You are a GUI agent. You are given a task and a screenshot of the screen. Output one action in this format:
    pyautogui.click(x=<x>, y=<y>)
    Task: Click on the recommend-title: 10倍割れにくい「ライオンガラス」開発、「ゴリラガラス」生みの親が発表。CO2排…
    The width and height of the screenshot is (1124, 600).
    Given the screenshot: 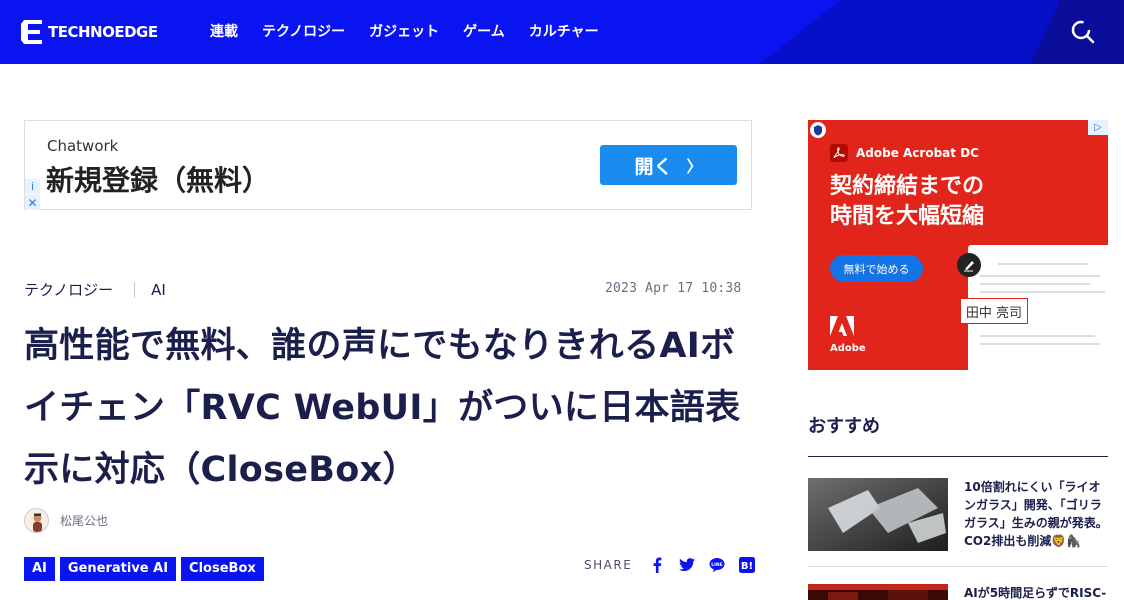 What is the action you would take?
    pyautogui.click(x=1036, y=514)
    